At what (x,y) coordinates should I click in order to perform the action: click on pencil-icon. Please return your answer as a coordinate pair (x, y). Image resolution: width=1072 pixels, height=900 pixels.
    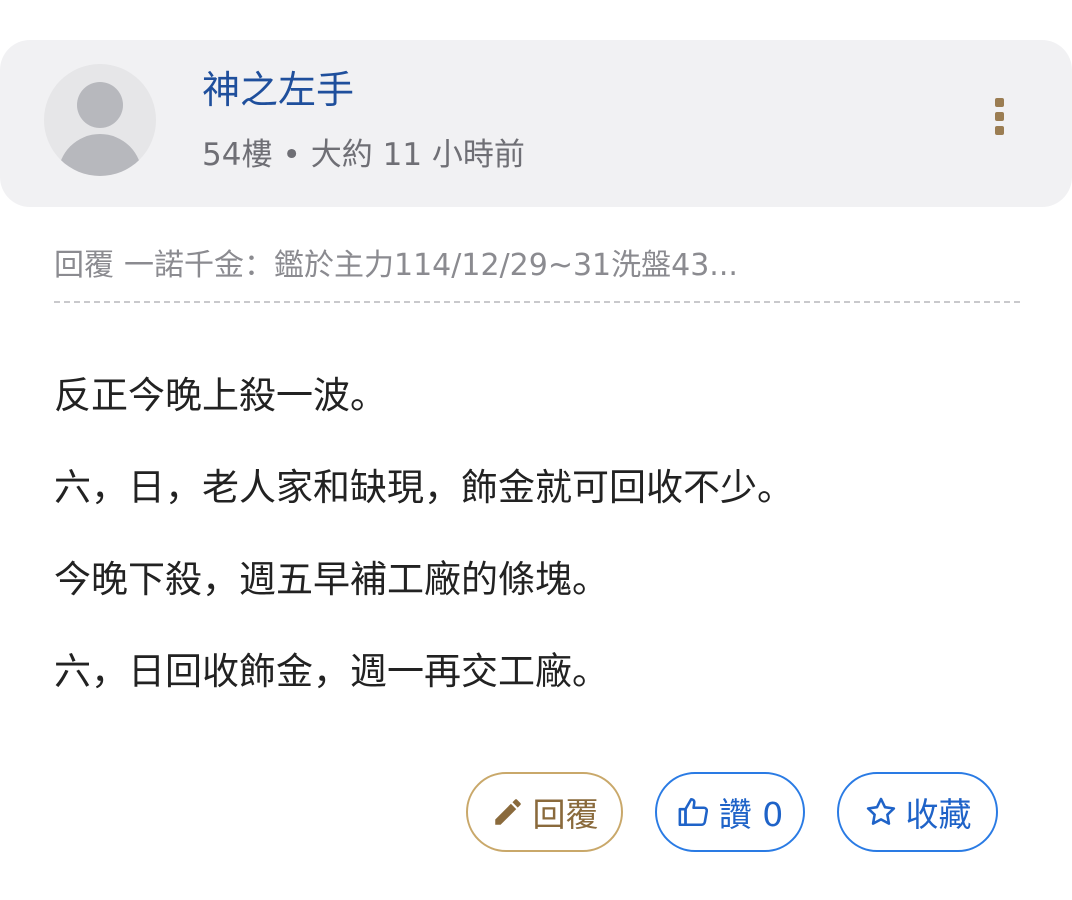
    Looking at the image, I should click on (508, 812).